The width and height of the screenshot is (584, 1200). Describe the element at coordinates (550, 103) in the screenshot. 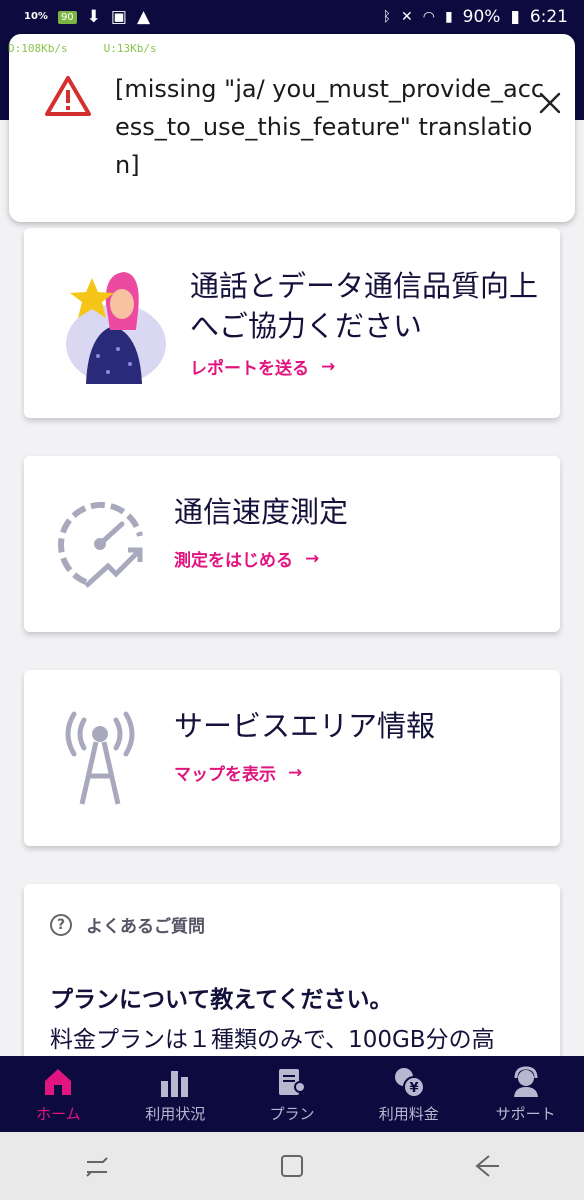

I see `close-icon` at that location.